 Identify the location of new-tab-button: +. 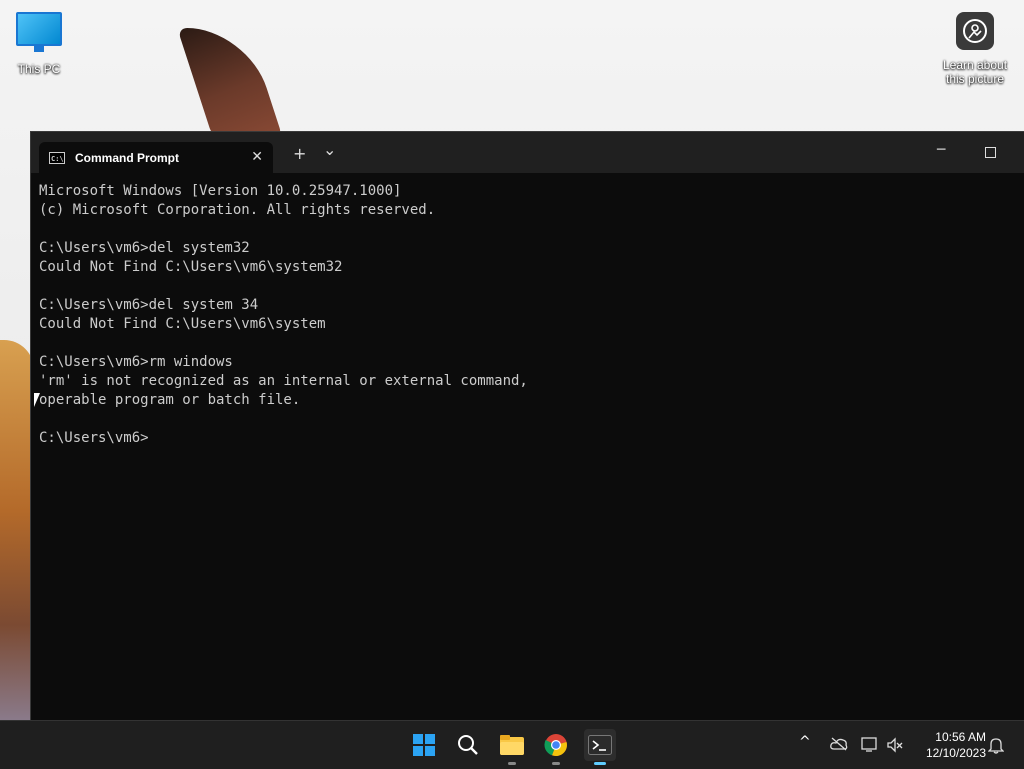
(299, 153).